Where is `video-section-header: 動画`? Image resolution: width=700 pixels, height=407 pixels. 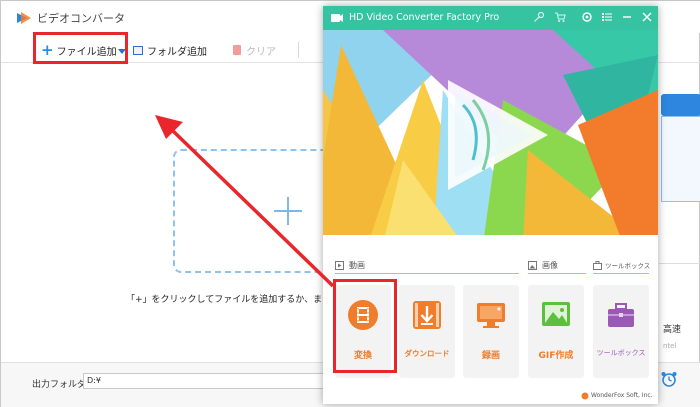
video-section-header: 動画 is located at coordinates (350, 265).